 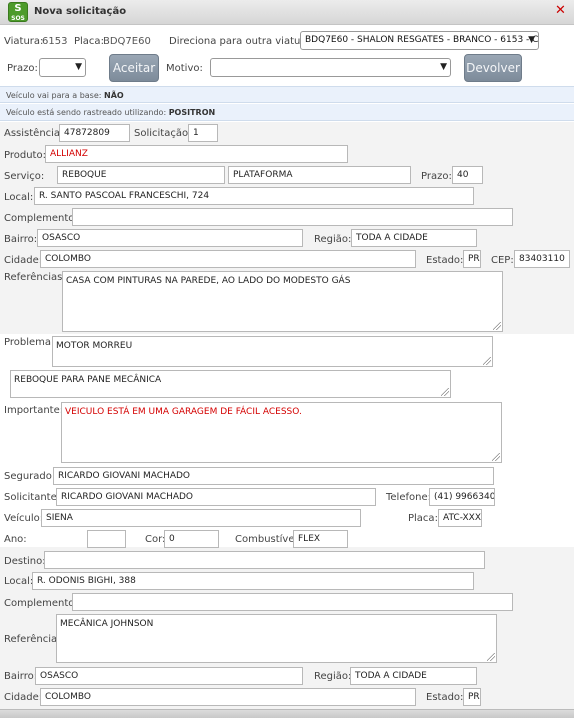 What do you see at coordinates (445, 260) in the screenshot?
I see `estado-label: Estado:` at bounding box center [445, 260].